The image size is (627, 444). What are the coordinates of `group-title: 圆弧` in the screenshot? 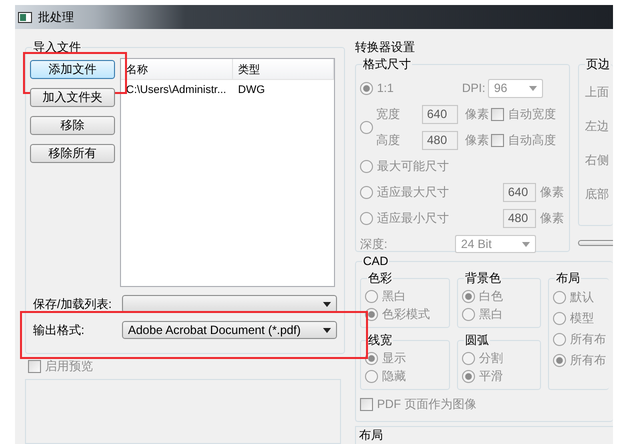 It's located at (477, 340).